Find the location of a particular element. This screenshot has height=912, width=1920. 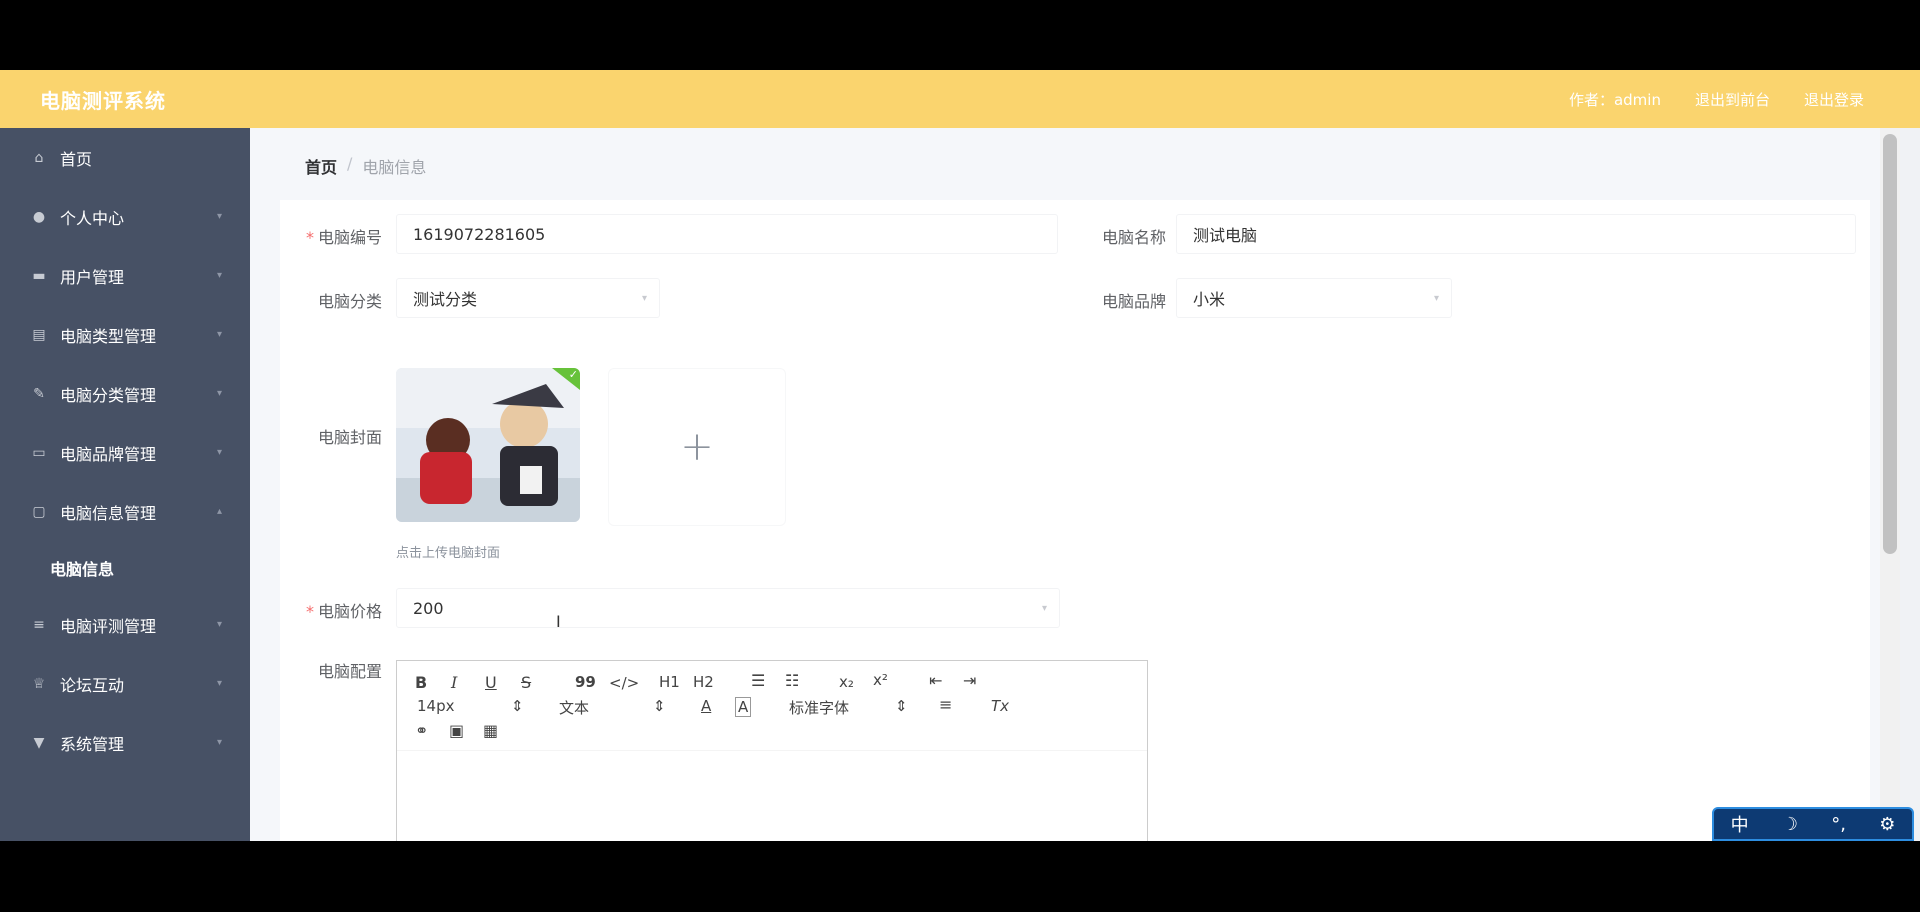

sidebar-item-users: ▬ 用户管理 ▾ is located at coordinates (125, 275).